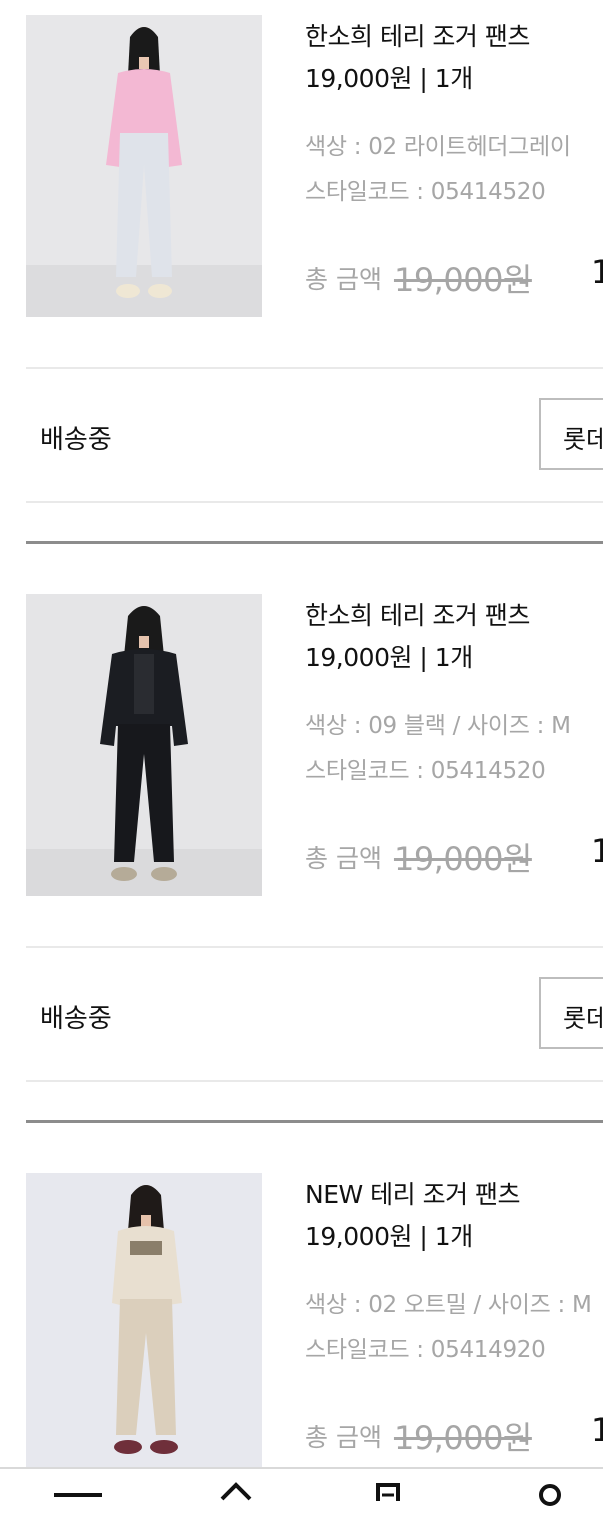  What do you see at coordinates (301, 1493) in the screenshot?
I see `bottom-navigation` at bounding box center [301, 1493].